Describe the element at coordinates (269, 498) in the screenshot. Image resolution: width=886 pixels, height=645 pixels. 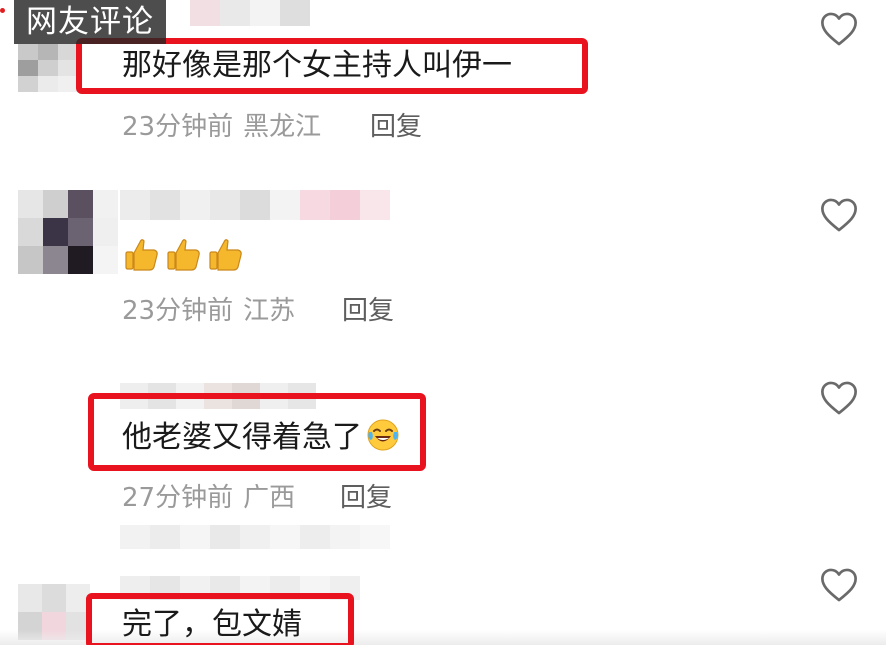
I see `comment-region-3: 广西` at that location.